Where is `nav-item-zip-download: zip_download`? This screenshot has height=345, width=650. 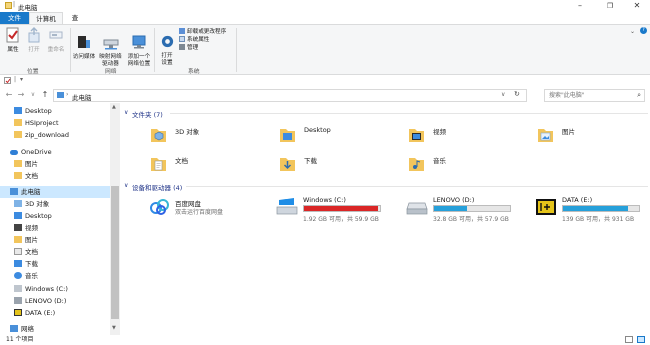
nav-item-zip-download: zip_download is located at coordinates (55, 135).